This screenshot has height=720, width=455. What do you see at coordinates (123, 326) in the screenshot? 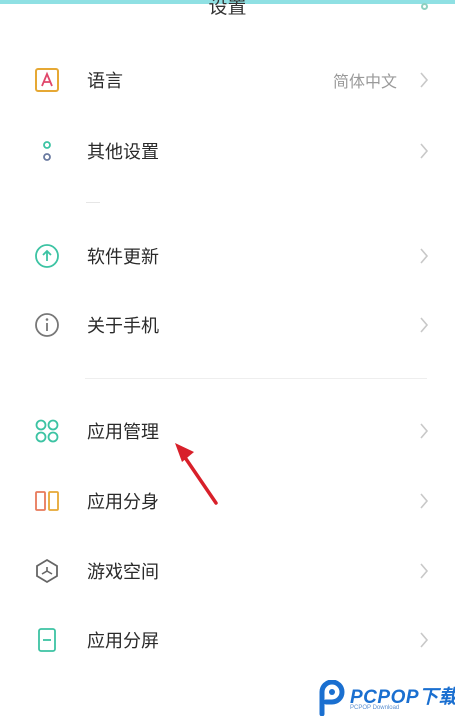
I see `settings-item-label: 关于手机` at bounding box center [123, 326].